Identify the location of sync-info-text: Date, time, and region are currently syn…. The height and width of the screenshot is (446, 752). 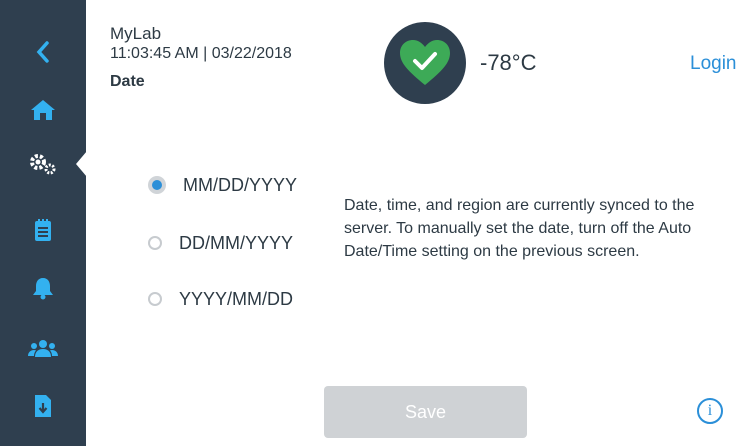
(519, 228).